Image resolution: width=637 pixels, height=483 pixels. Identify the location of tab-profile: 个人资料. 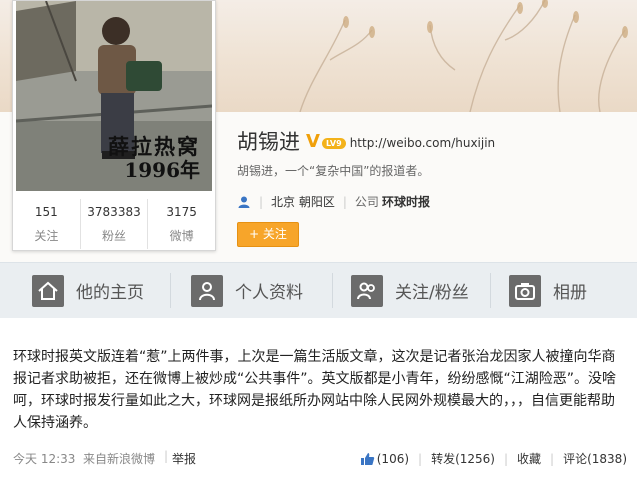
(247, 290).